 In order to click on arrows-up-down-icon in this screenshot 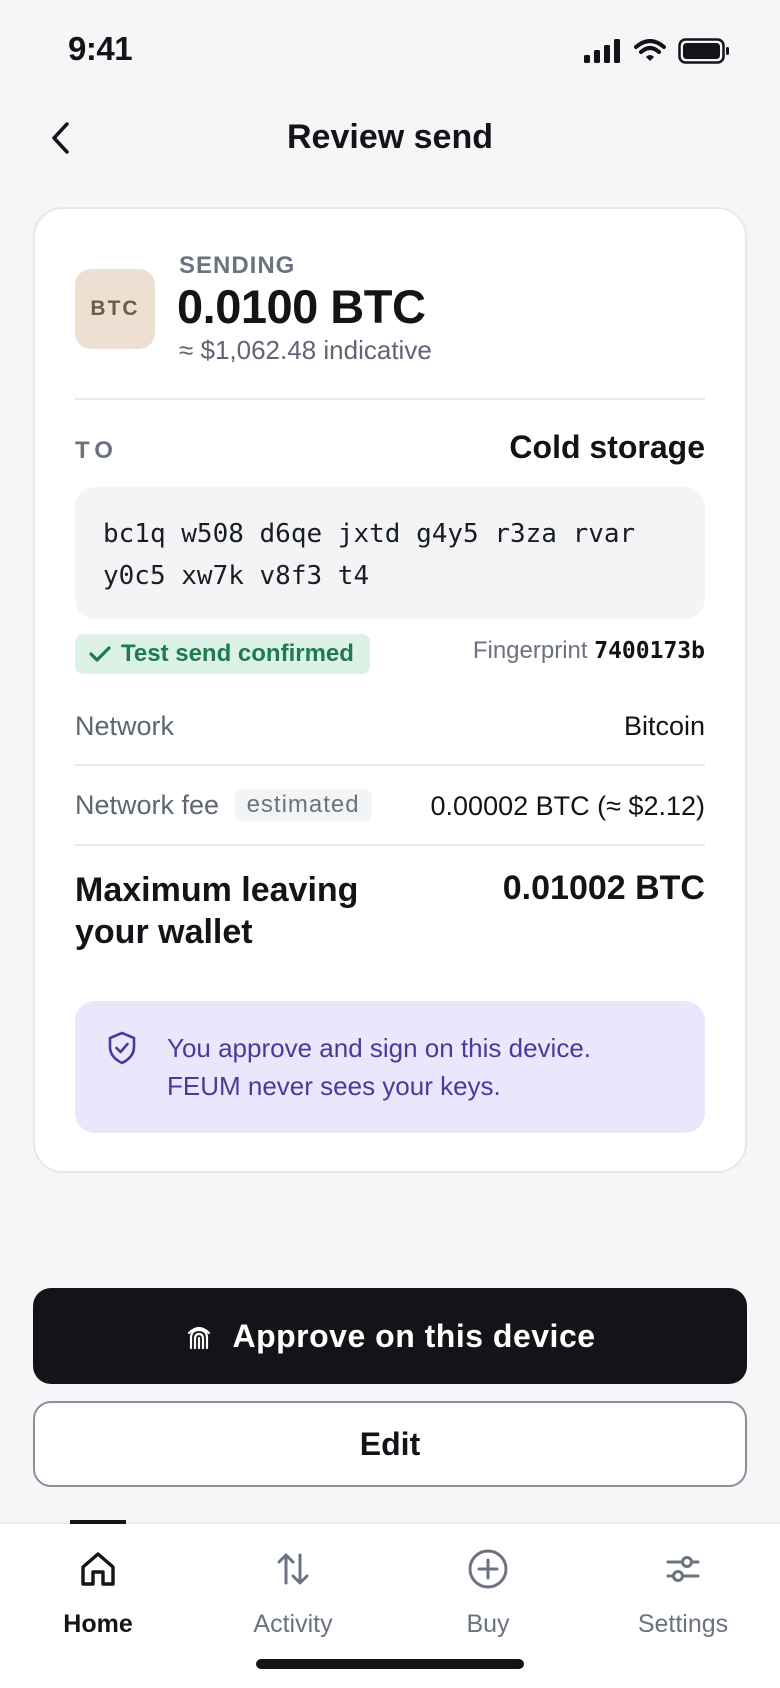, I will do `click(293, 1569)`.